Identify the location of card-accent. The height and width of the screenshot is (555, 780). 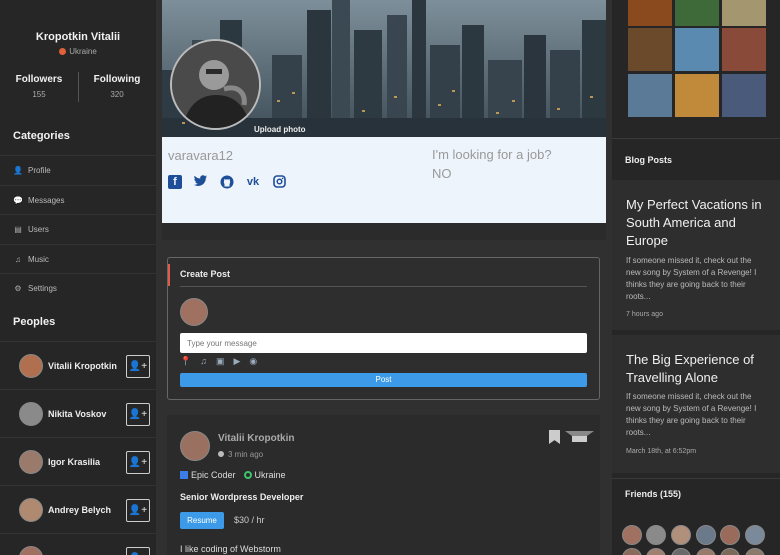
(169, 275).